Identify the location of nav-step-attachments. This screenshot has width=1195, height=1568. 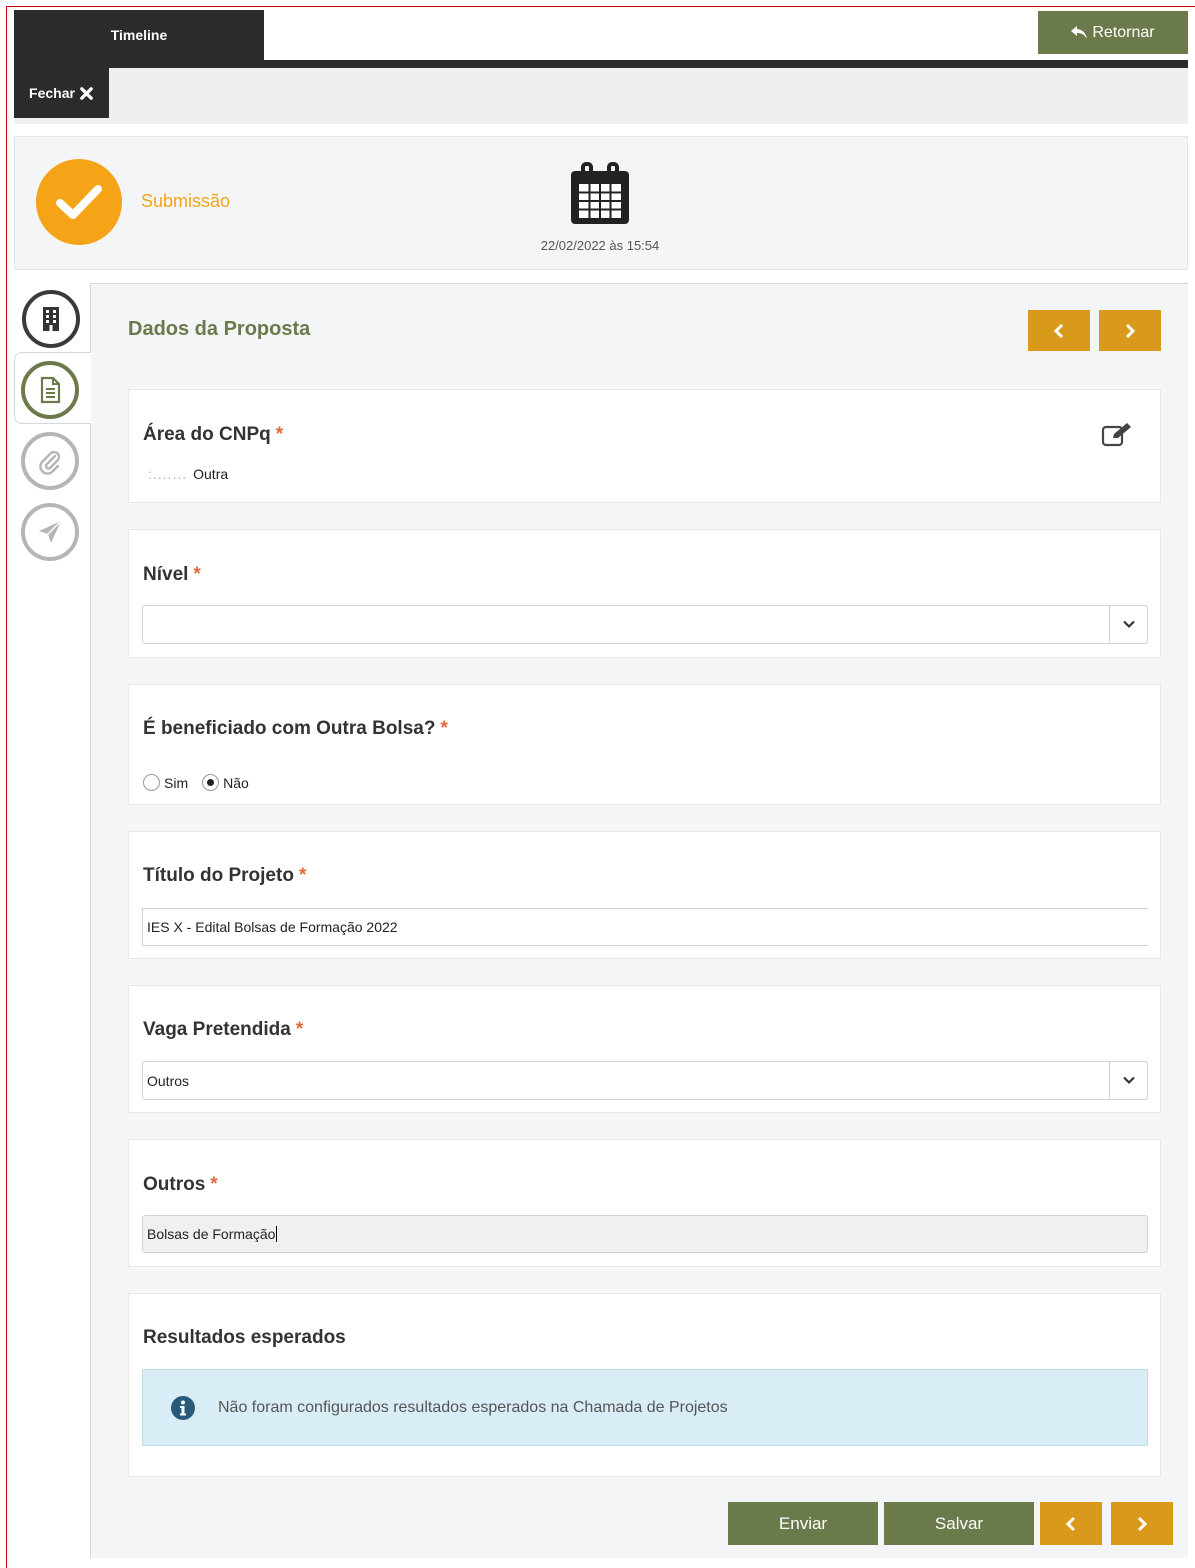
(50, 461).